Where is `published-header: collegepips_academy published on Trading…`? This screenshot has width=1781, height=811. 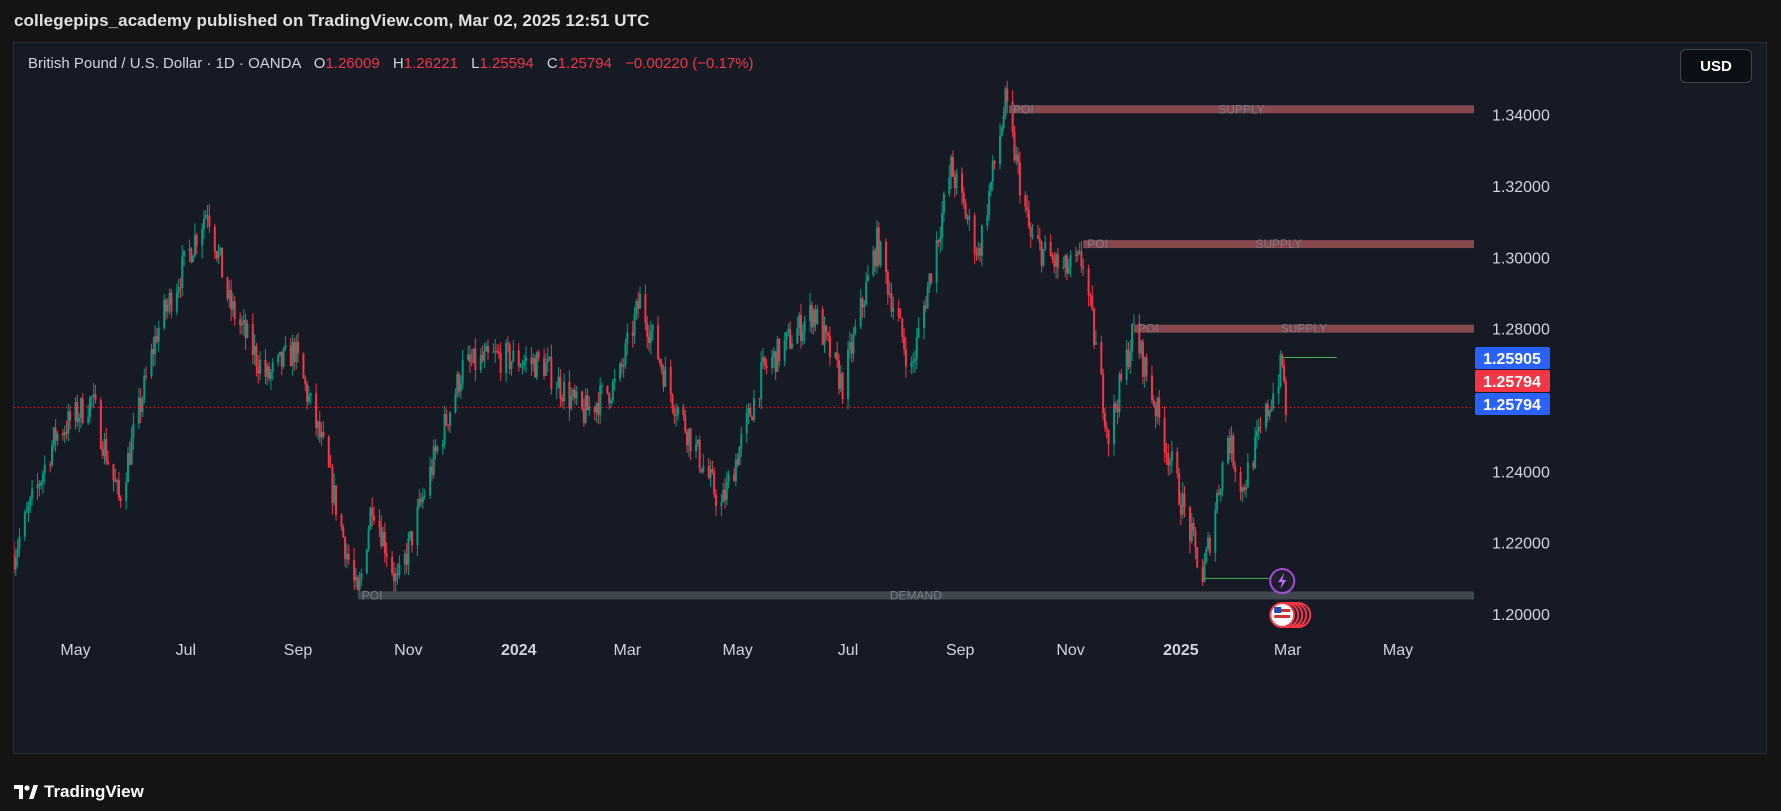 published-header: collegepips_academy published on Trading… is located at coordinates (890, 21).